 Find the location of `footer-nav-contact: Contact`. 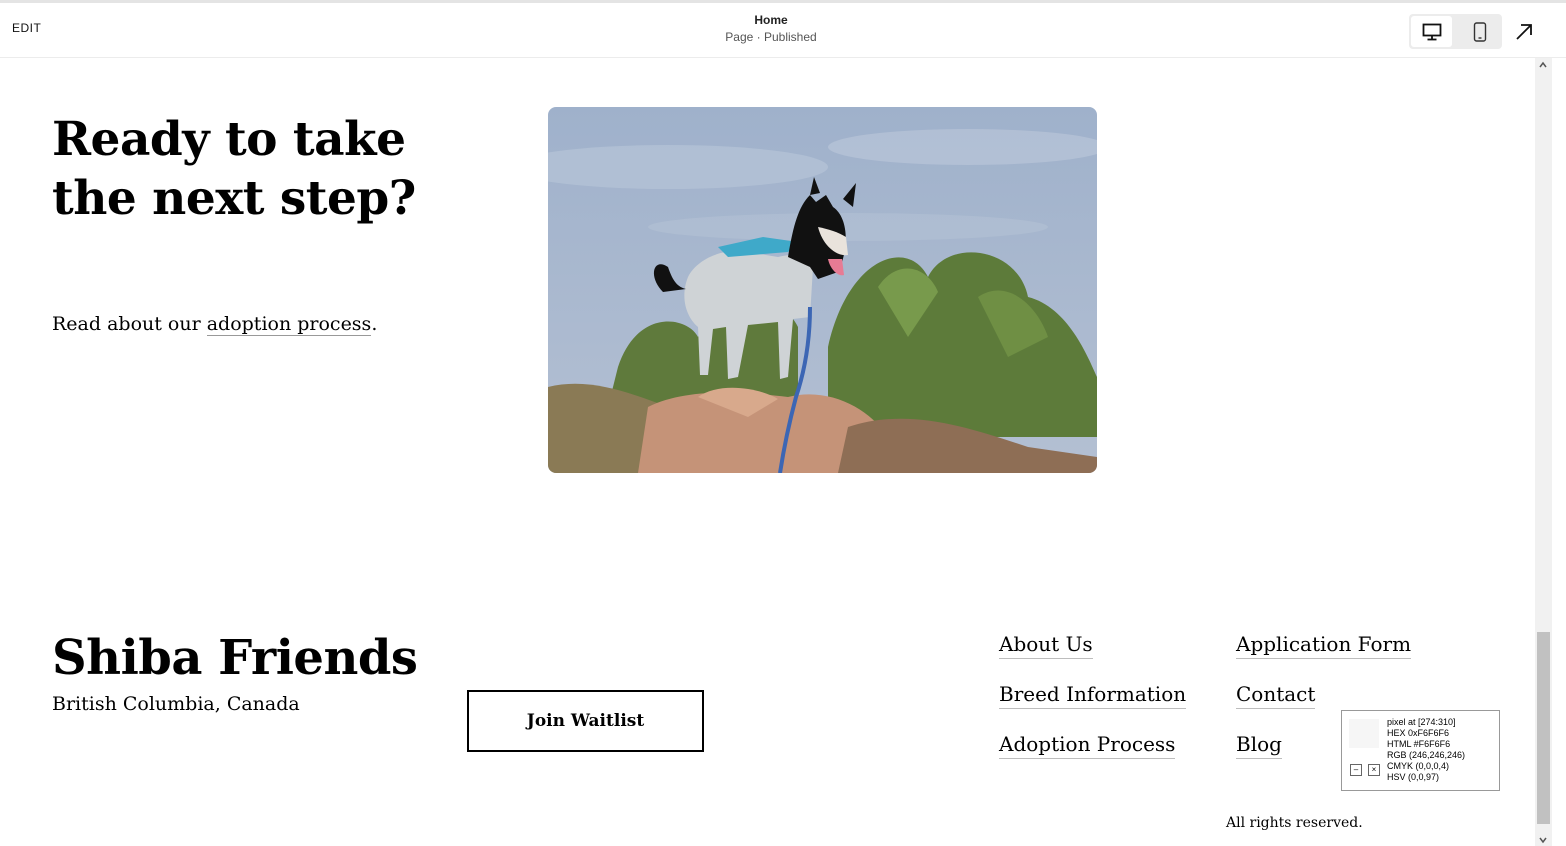

footer-nav-contact: Contact is located at coordinates (1276, 695).